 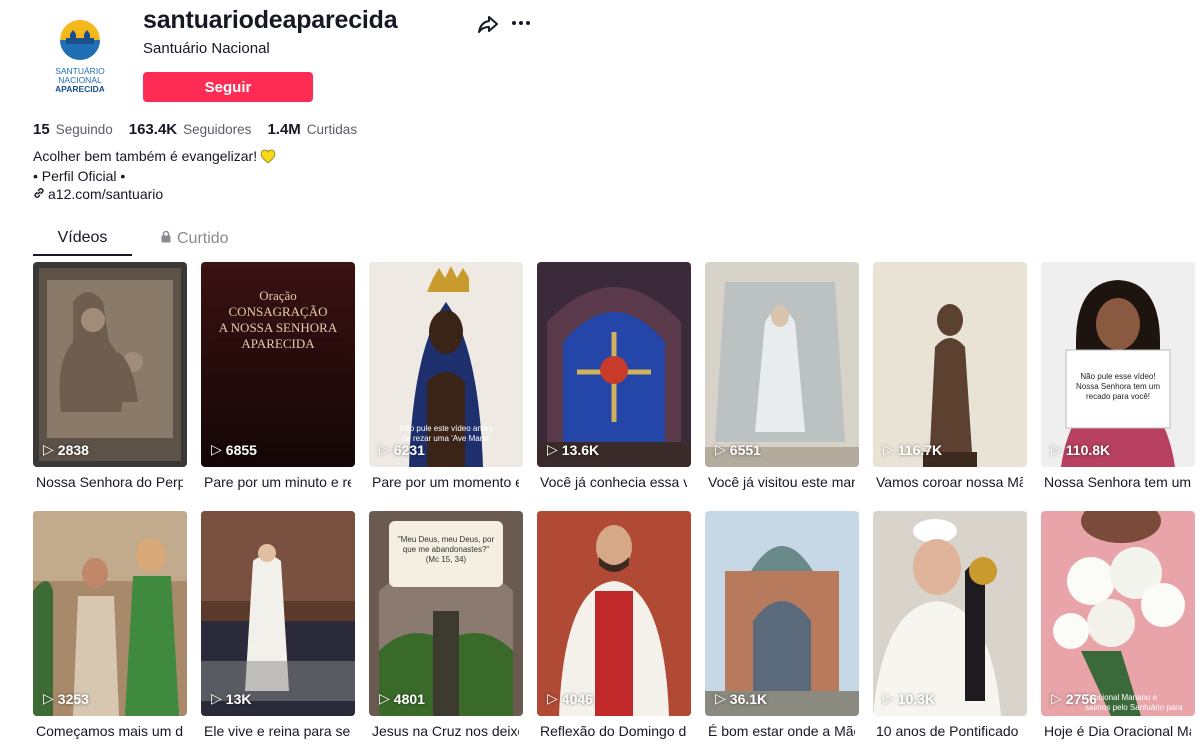 I want to click on share-icon, so click(x=488, y=24).